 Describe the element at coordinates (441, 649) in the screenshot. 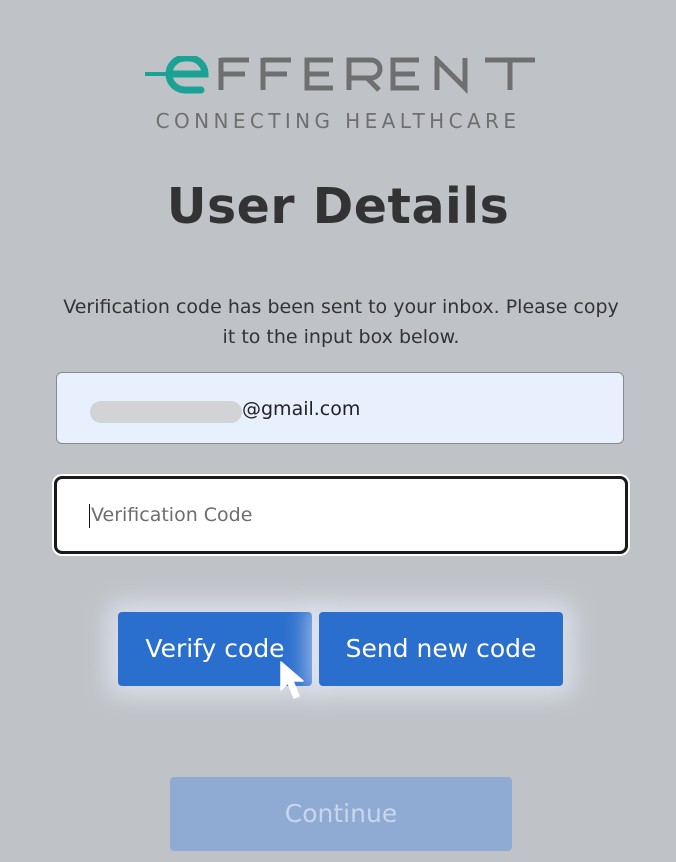

I see `send-new-code-button: Send new code` at that location.